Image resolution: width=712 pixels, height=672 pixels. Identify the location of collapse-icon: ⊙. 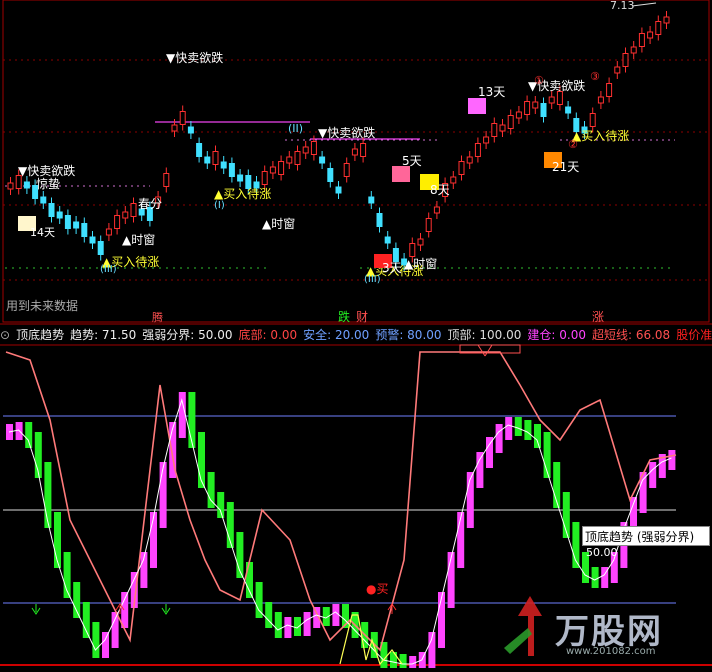
(5, 335).